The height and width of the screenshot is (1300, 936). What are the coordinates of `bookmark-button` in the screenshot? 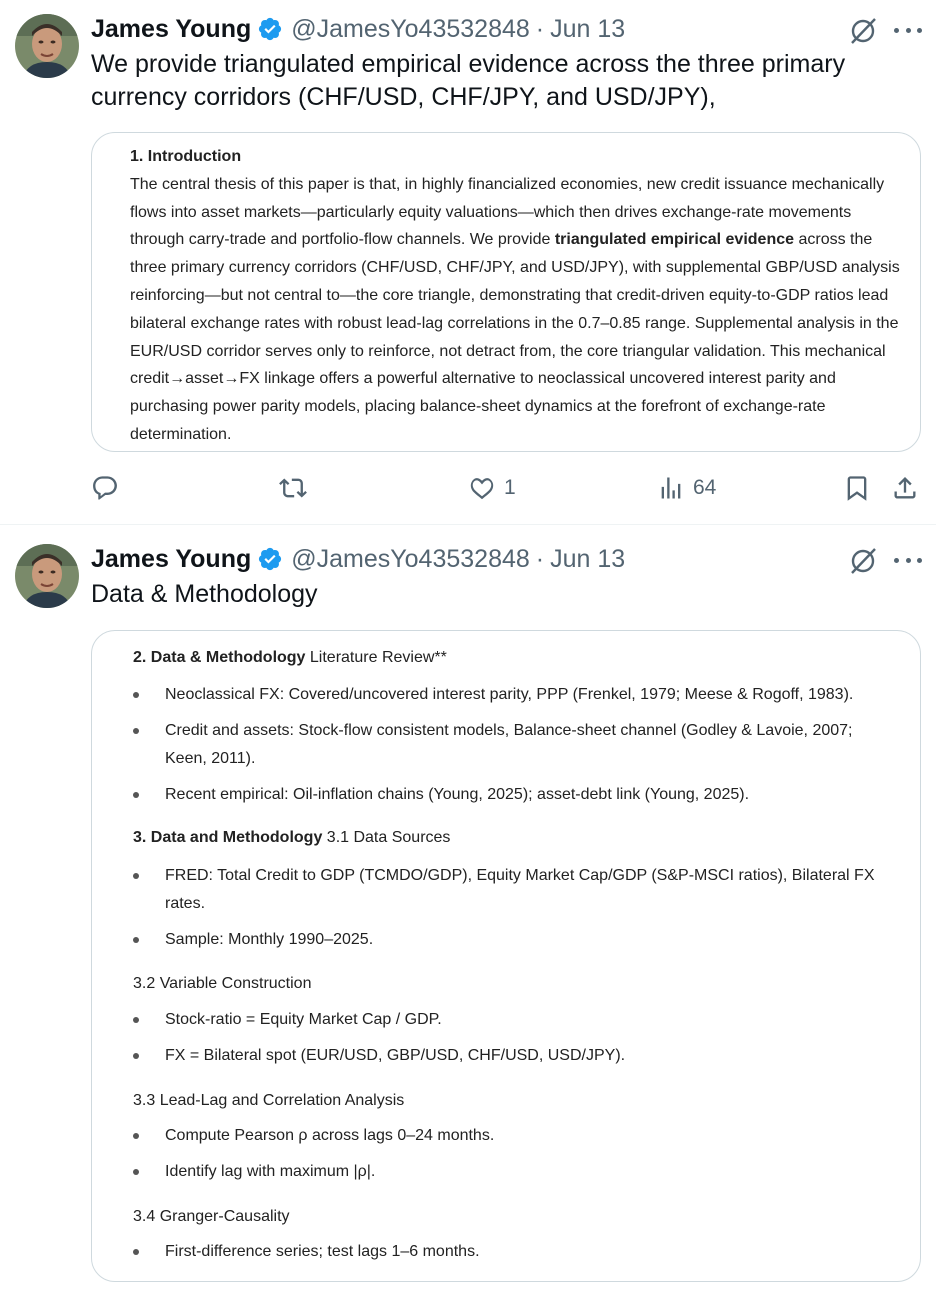 It's located at (857, 488).